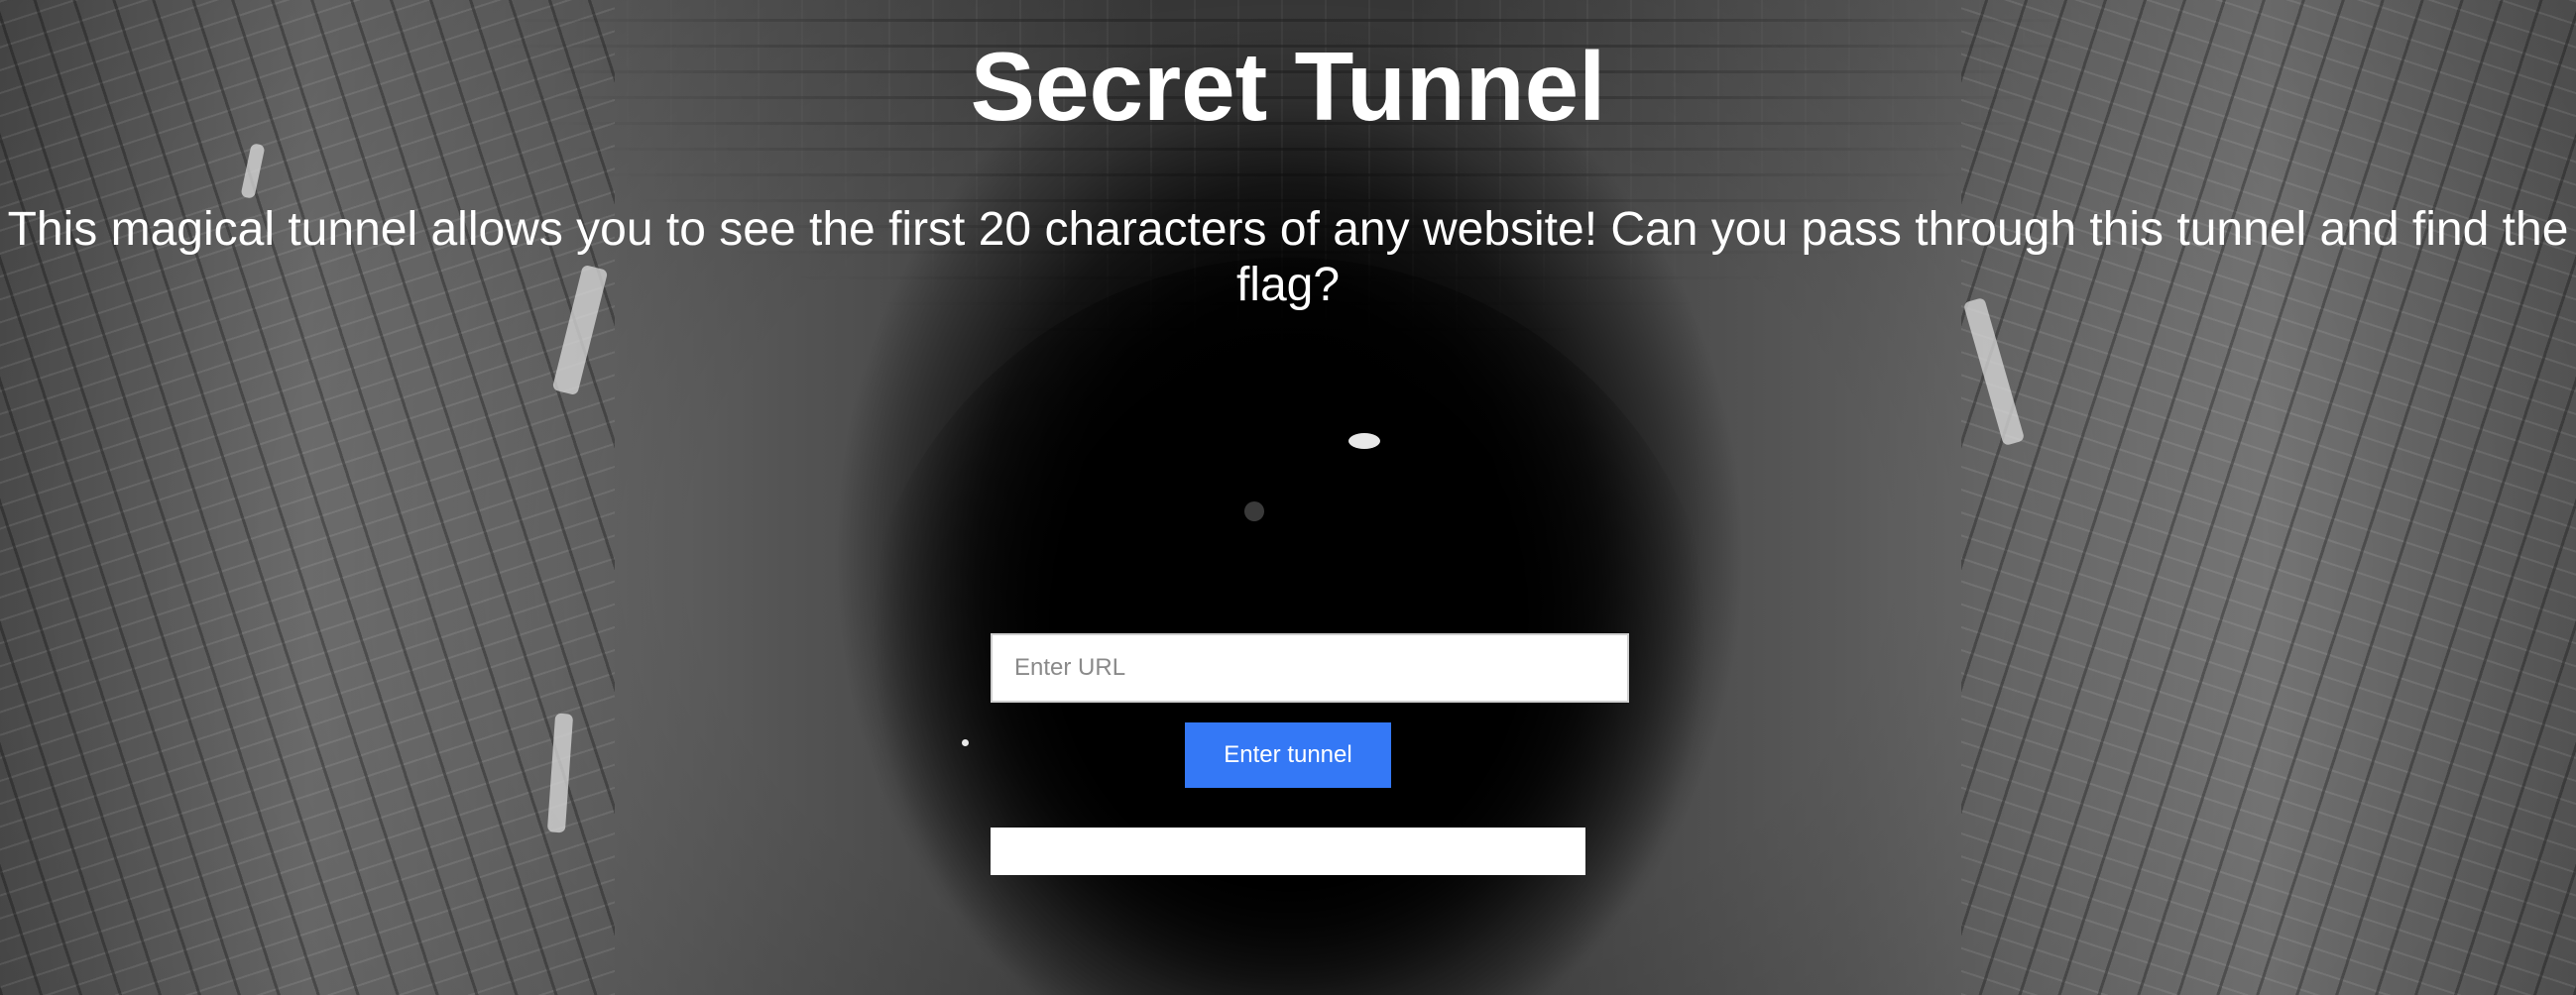 The width and height of the screenshot is (2576, 995). Describe the element at coordinates (1288, 86) in the screenshot. I see `page-title: Secret Tunnel` at that location.